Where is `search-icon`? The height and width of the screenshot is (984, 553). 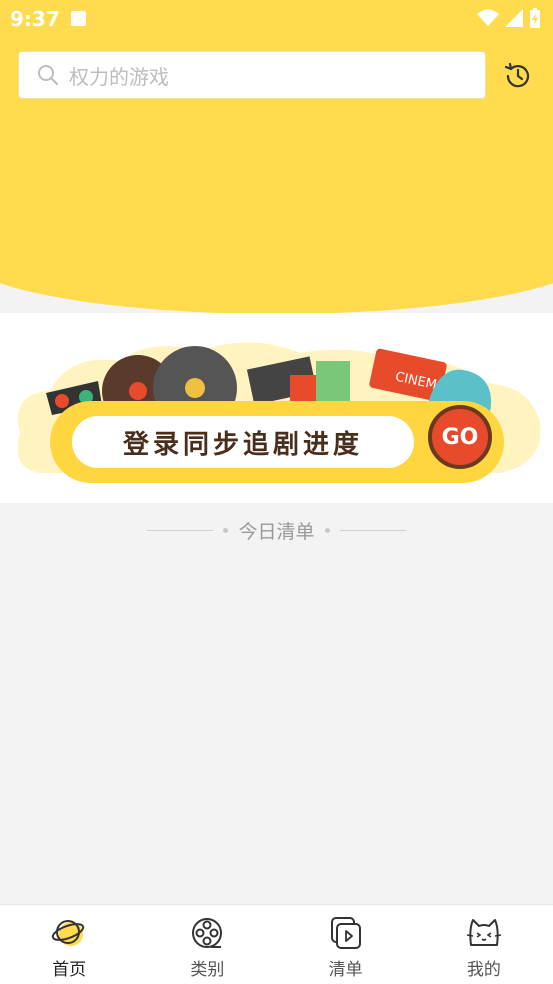
search-icon is located at coordinates (48, 75).